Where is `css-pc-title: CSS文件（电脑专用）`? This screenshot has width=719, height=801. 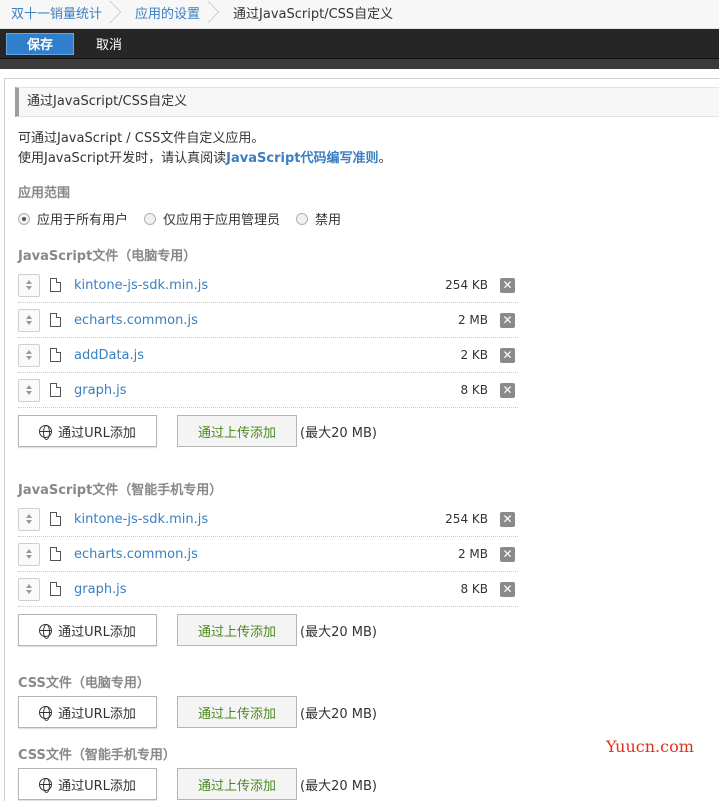
css-pc-title: CSS文件（电脑专用） is located at coordinates (84, 683).